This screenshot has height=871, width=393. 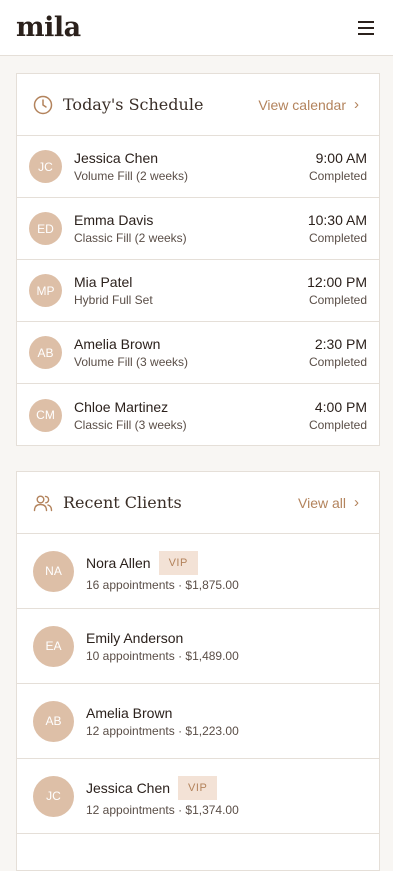 What do you see at coordinates (113, 300) in the screenshot?
I see `service-name: Hybrid Full Set` at bounding box center [113, 300].